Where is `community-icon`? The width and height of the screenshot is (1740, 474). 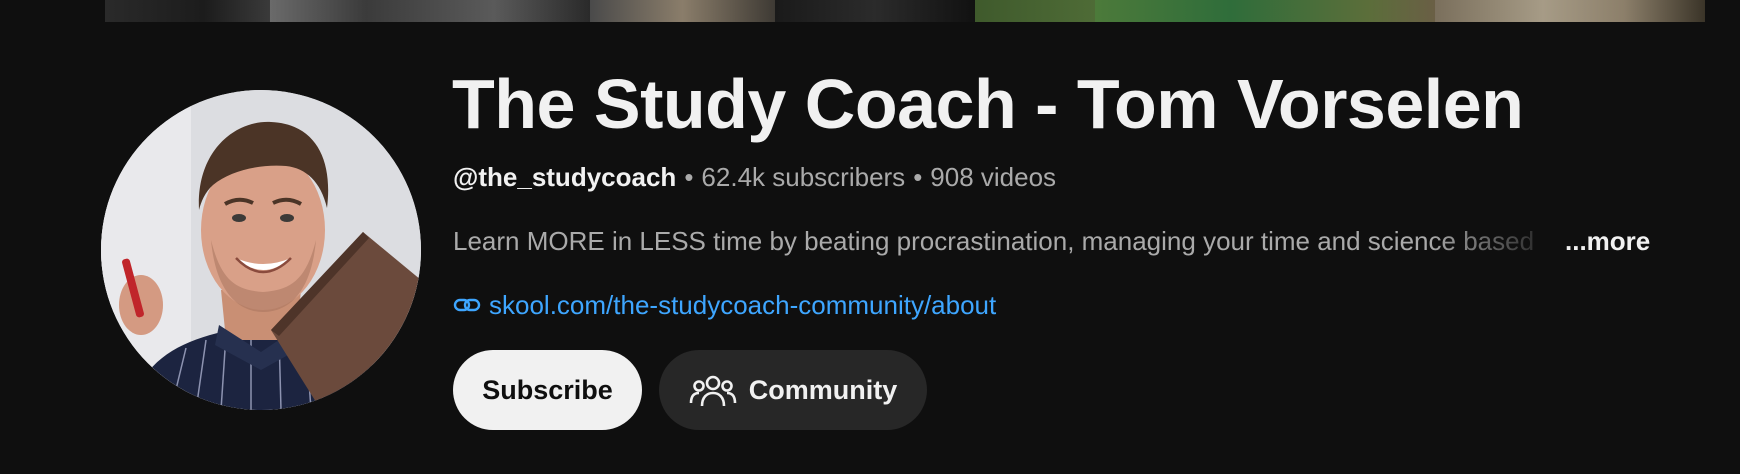 community-icon is located at coordinates (713, 390).